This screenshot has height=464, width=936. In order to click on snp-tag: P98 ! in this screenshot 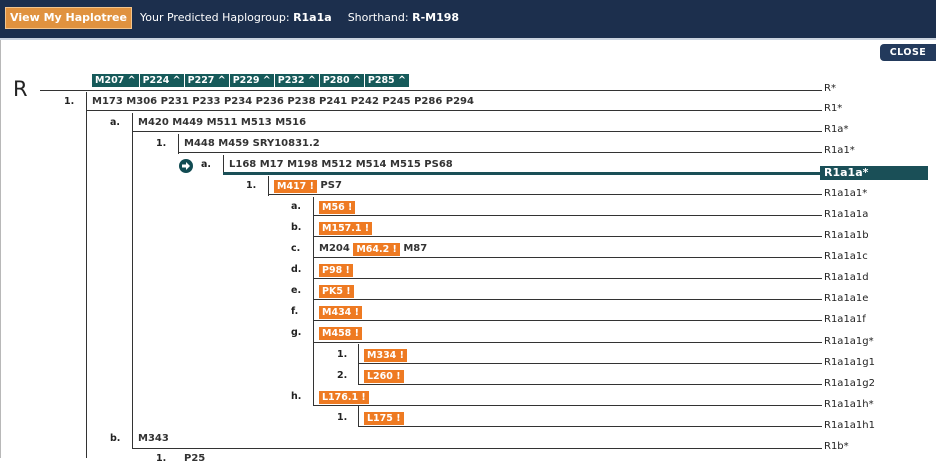, I will do `click(336, 270)`.